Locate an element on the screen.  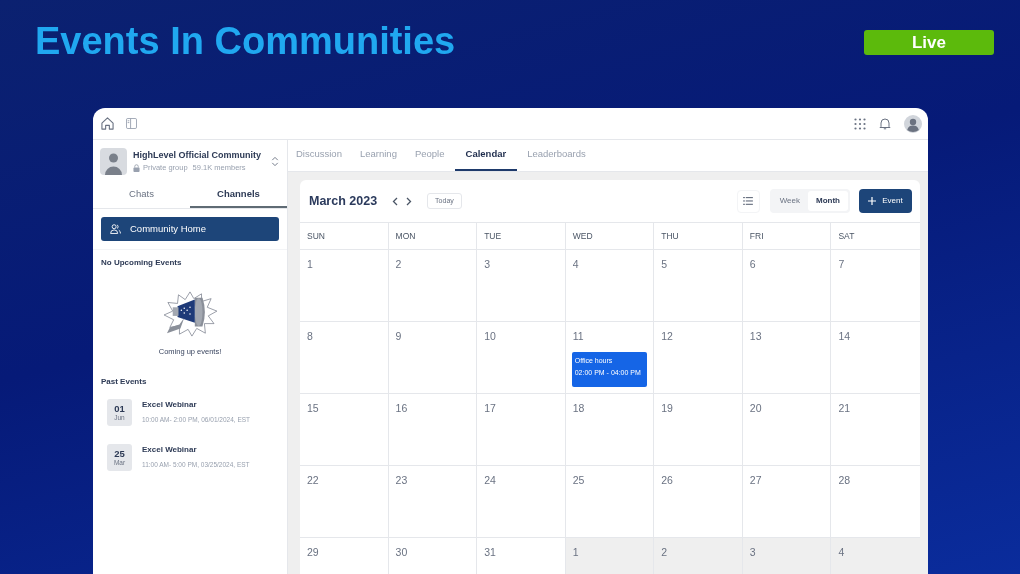
weekday-header: MON is located at coordinates (433, 236).